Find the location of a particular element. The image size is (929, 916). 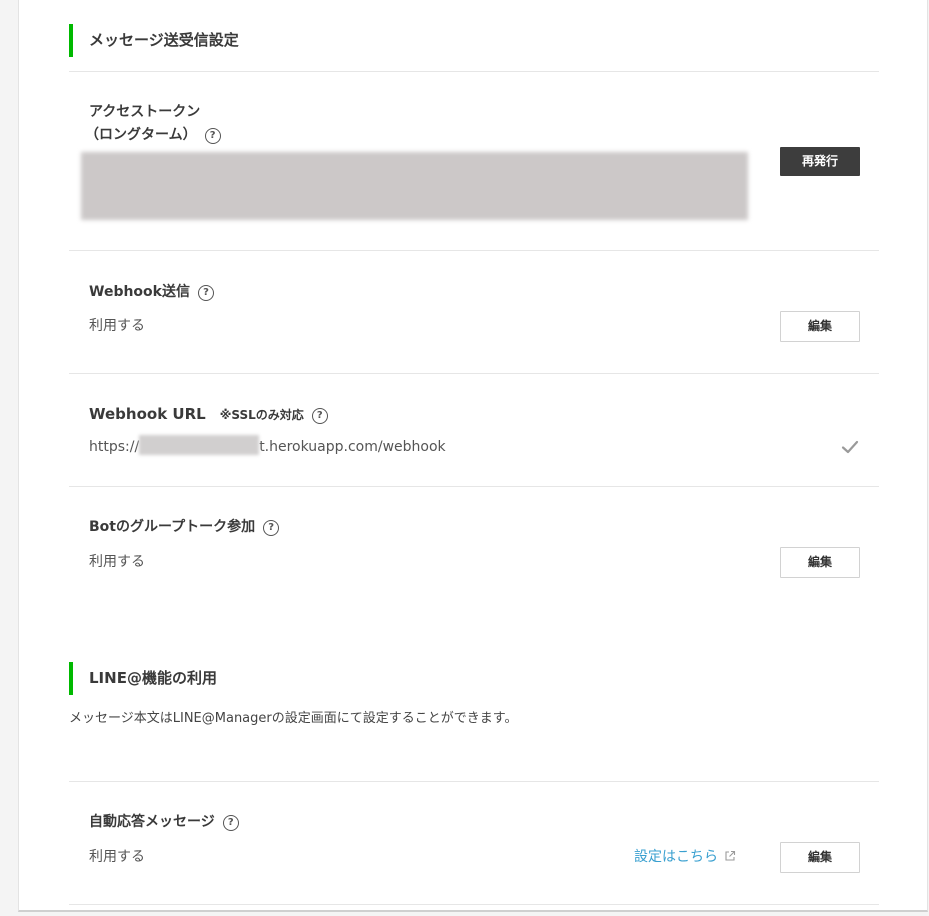

check-icon is located at coordinates (850, 447).